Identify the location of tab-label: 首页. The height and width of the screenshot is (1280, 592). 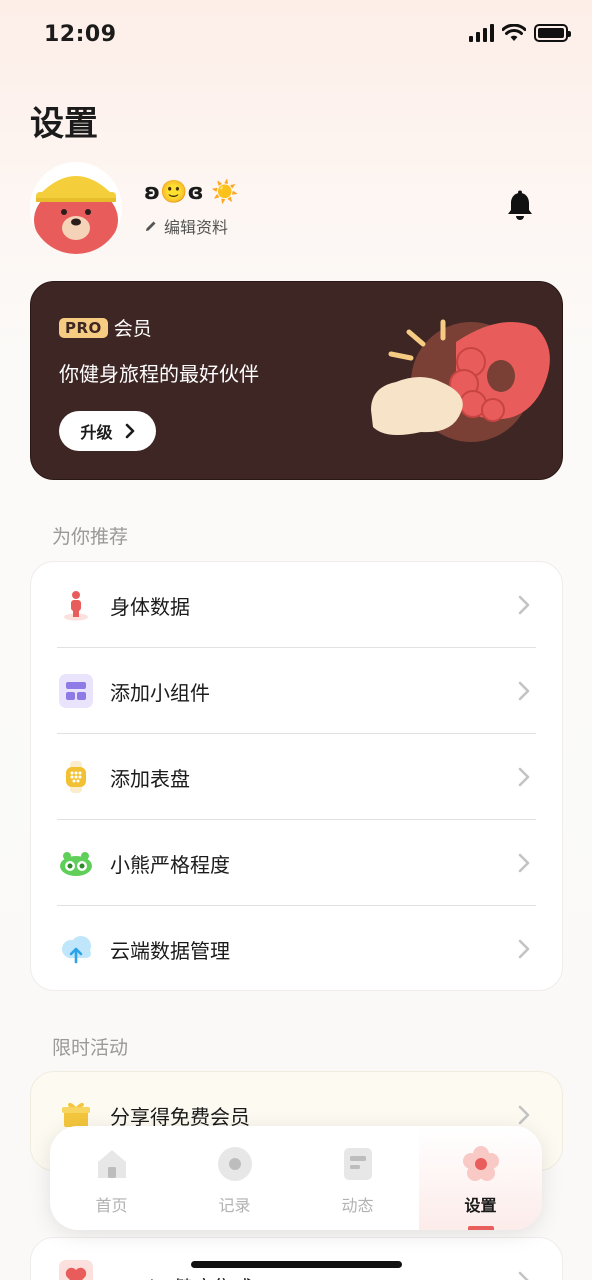
(111, 1205).